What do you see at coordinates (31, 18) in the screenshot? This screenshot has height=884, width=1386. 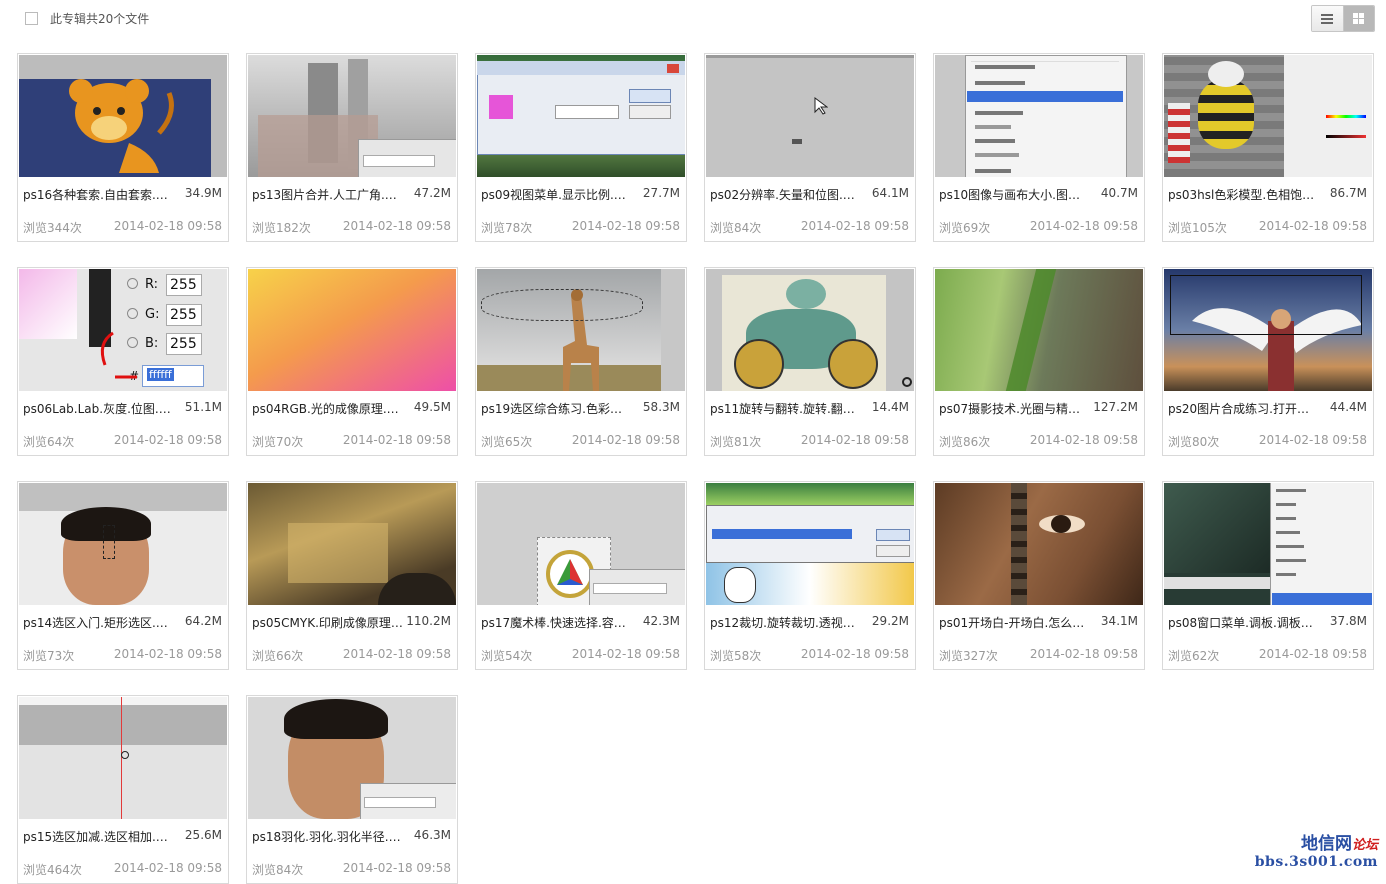 I see `select-all-checkbox` at bounding box center [31, 18].